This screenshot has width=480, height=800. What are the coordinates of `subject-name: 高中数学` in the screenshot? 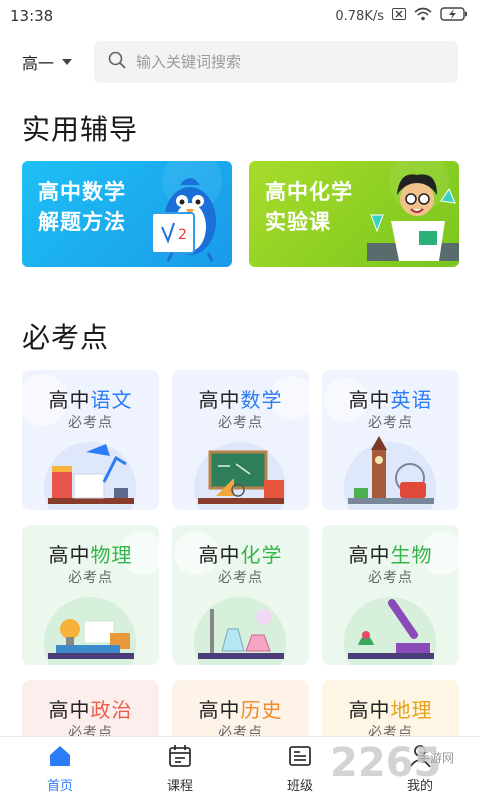 It's located at (240, 398).